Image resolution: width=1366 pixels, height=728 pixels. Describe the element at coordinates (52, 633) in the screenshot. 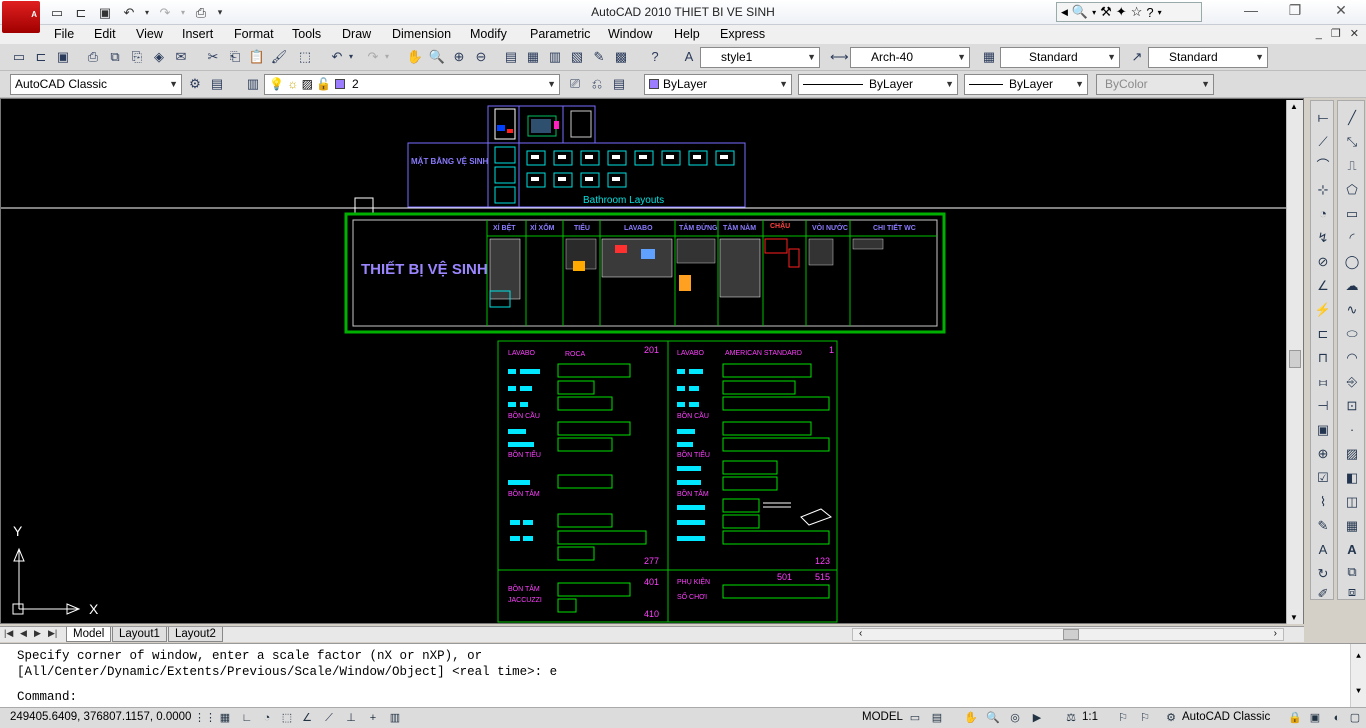

I see `last-tab-icon: ▶|` at that location.